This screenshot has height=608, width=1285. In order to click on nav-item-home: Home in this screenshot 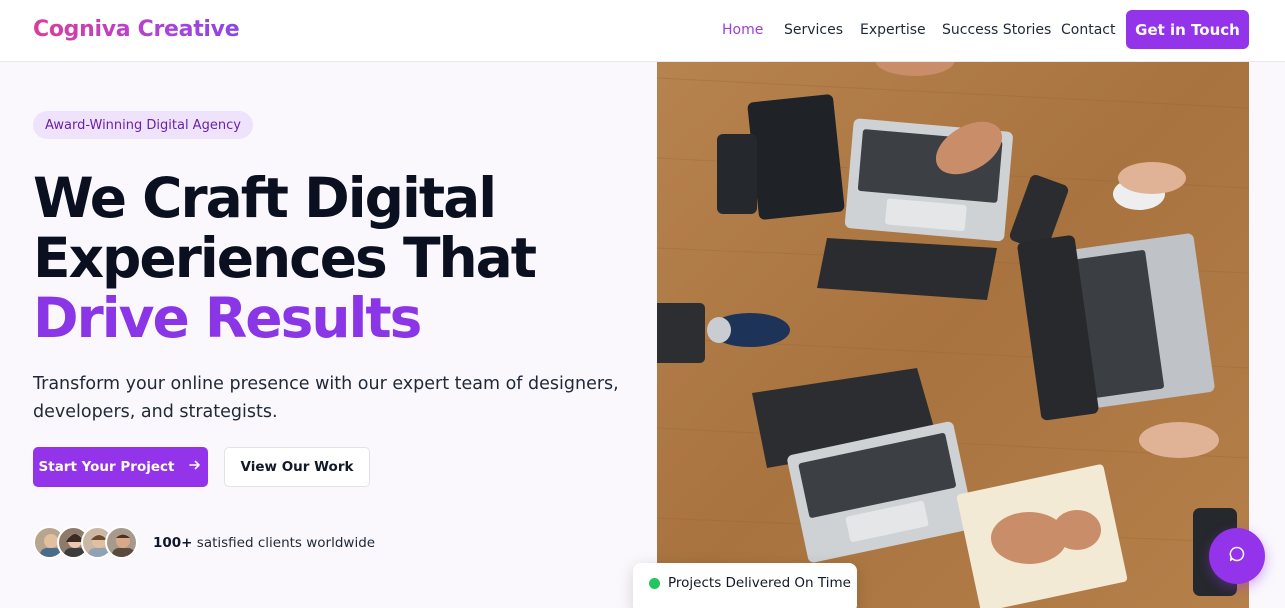, I will do `click(742, 30)`.